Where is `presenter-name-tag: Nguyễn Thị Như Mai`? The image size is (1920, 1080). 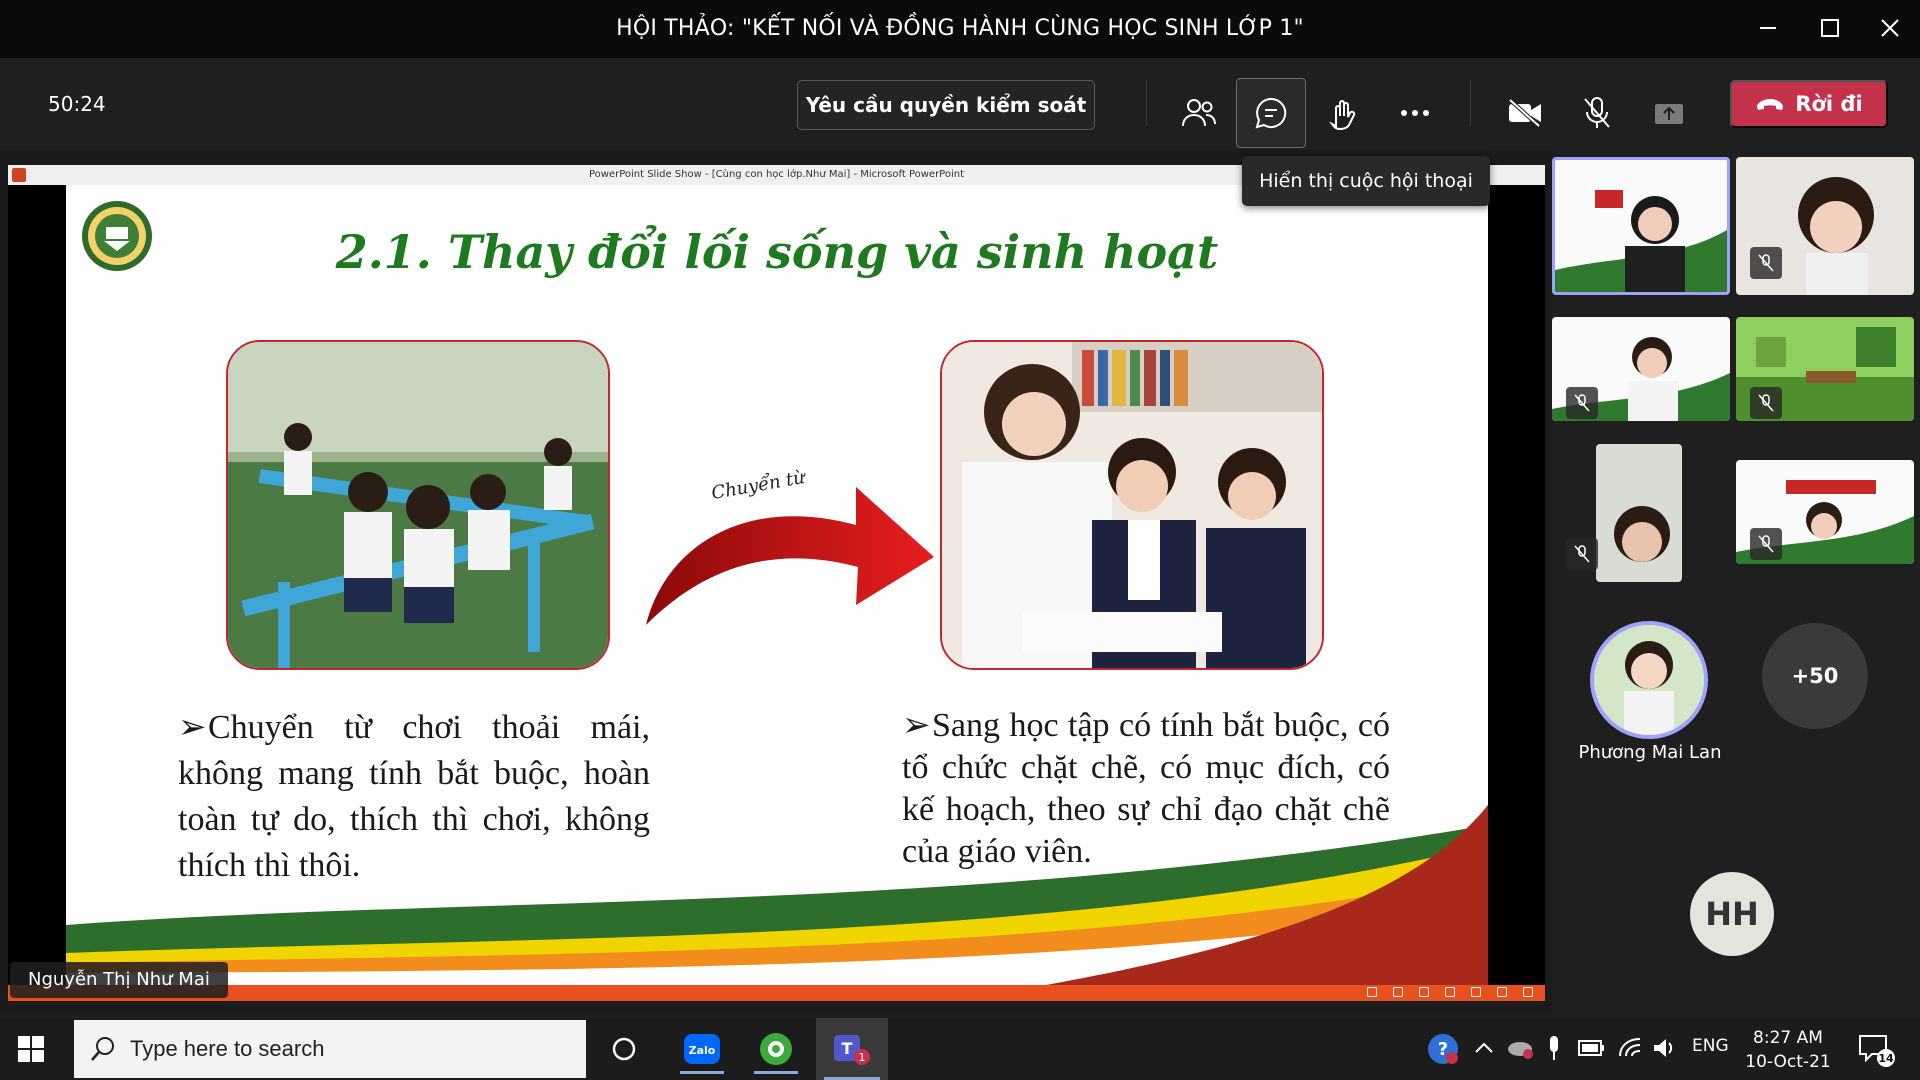 presenter-name-tag: Nguyễn Thị Như Mai is located at coordinates (119, 980).